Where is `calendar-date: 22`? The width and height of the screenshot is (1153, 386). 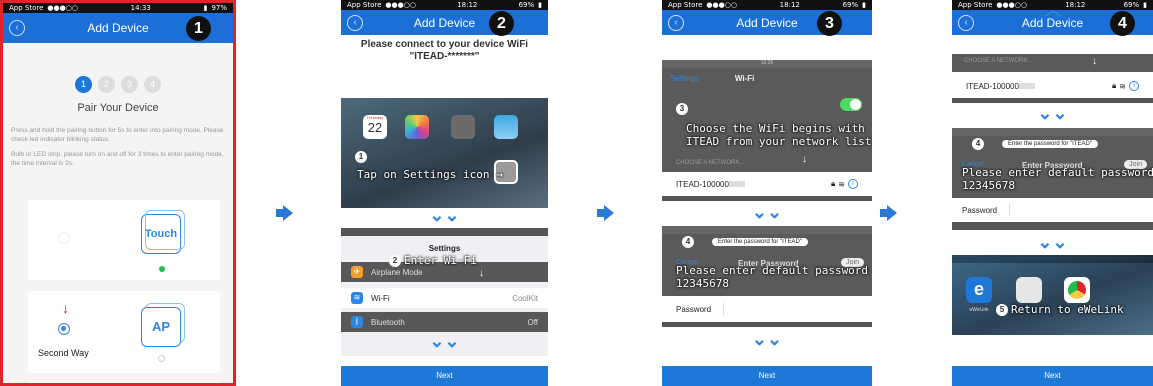
calendar-date: 22 is located at coordinates (375, 127).